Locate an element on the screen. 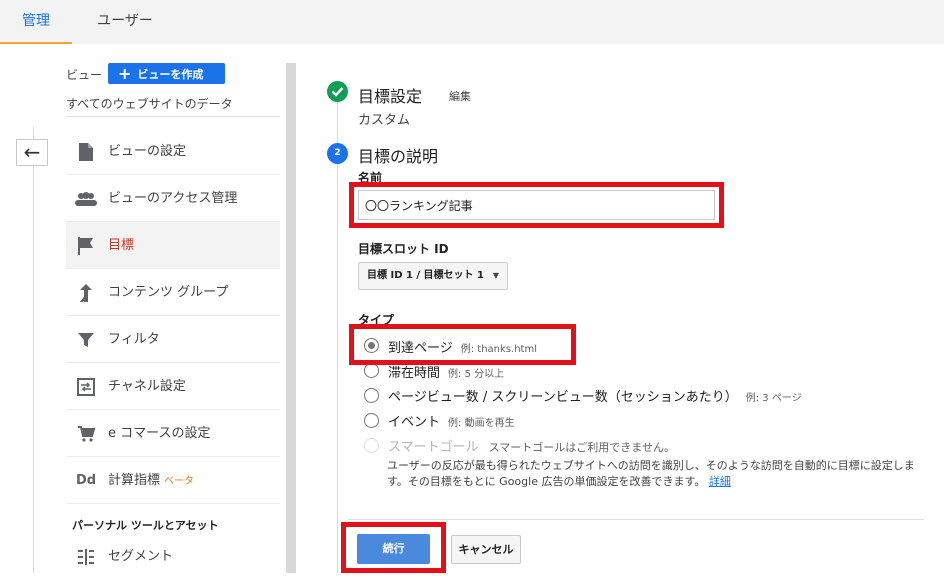 The image size is (944, 580). edit-link: 編集 is located at coordinates (460, 96).